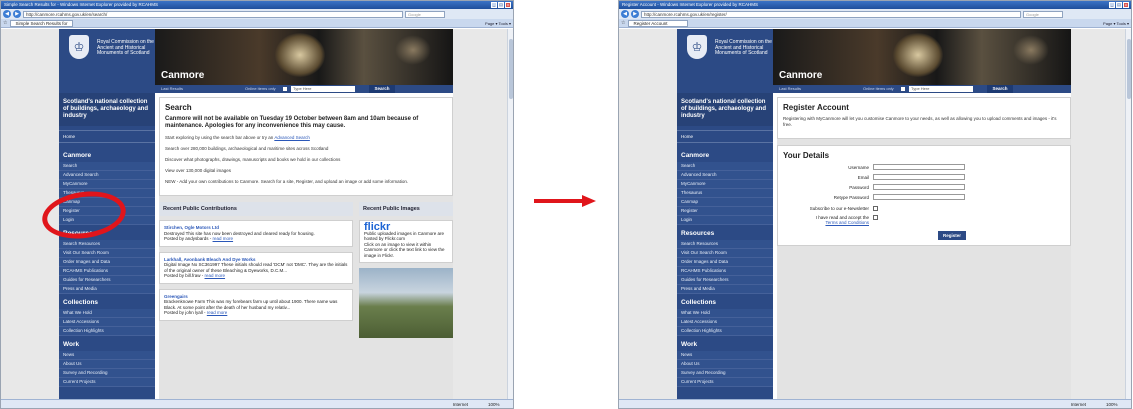 Image resolution: width=1133 pixels, height=409 pixels. Describe the element at coordinates (658, 23) in the screenshot. I see `browser-tab: Register Account` at that location.